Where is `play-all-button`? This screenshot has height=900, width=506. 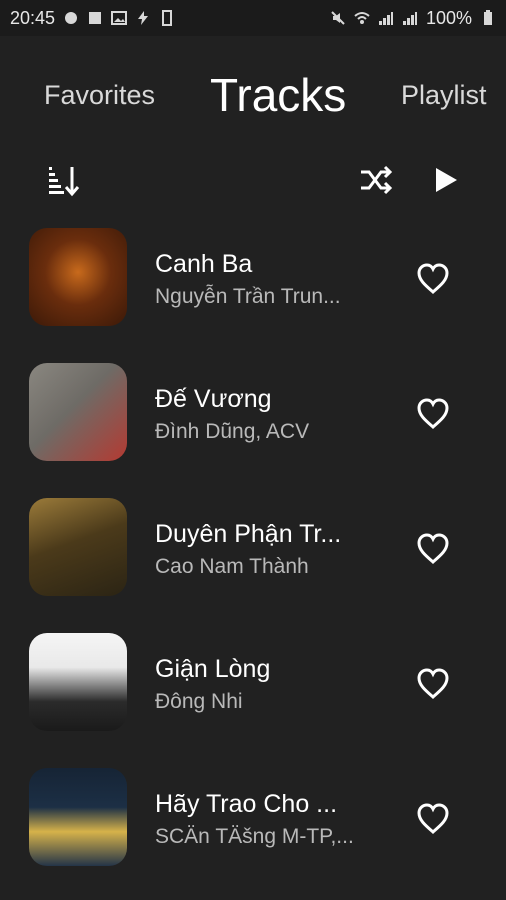 play-all-button is located at coordinates (445, 180).